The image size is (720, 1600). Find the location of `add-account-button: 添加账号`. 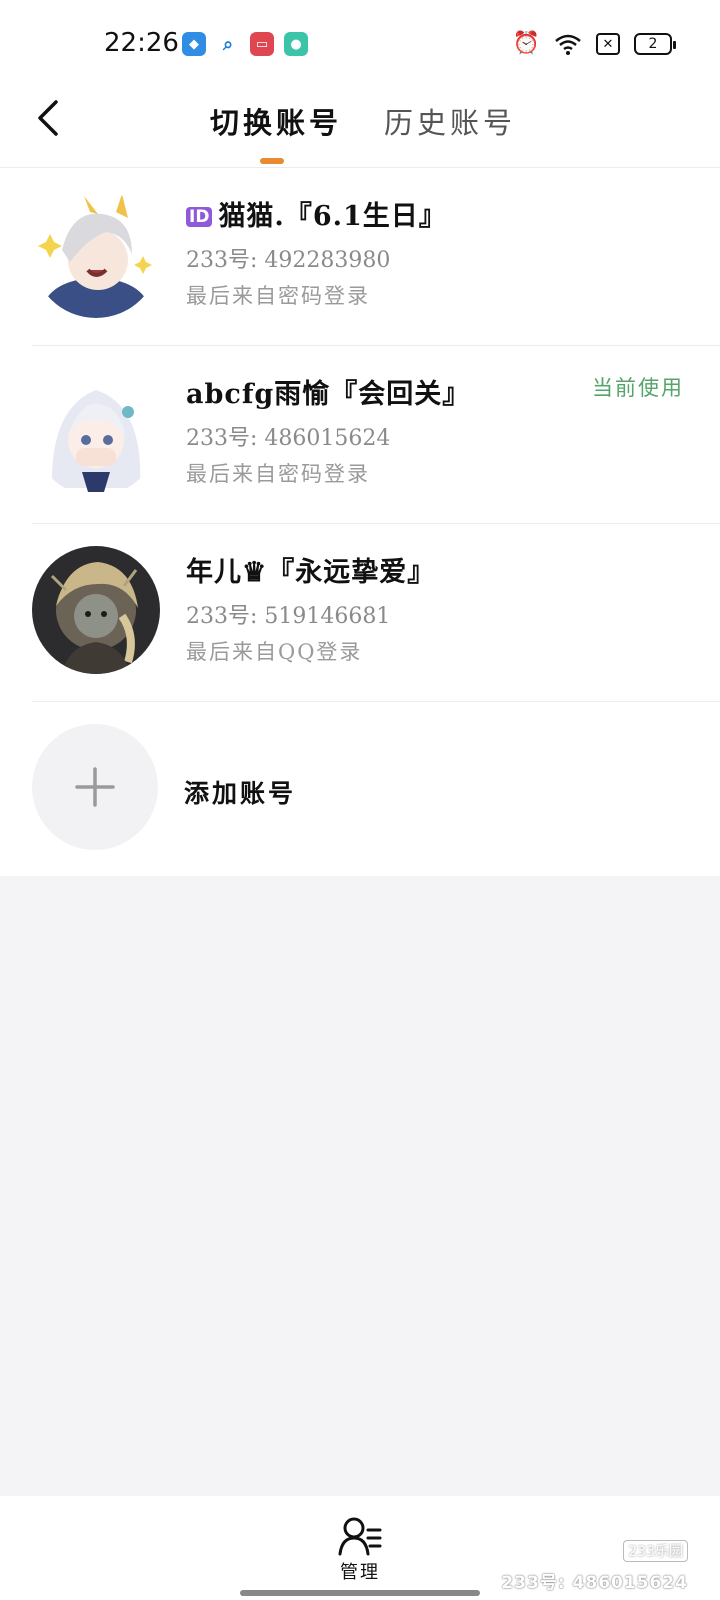

add-account-button: 添加账号 is located at coordinates (376, 788).